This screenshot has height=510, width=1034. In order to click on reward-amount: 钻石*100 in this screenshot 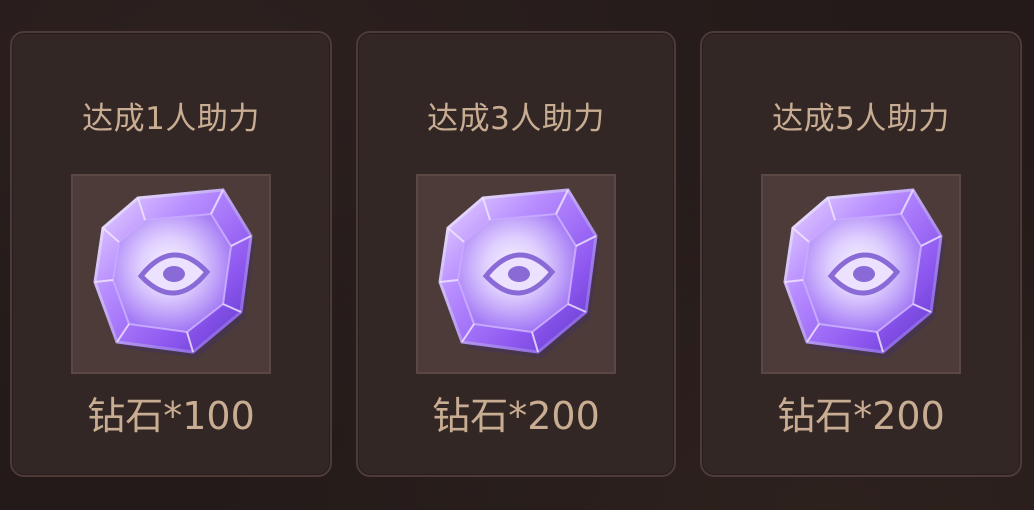, I will do `click(171, 416)`.